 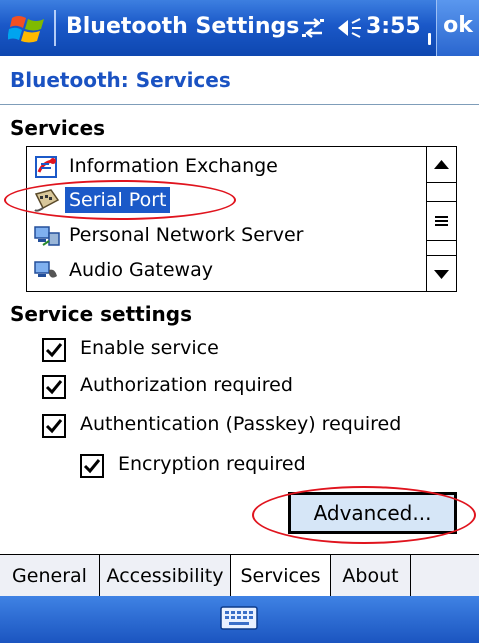 What do you see at coordinates (281, 576) in the screenshot?
I see `tab-services: Services` at bounding box center [281, 576].